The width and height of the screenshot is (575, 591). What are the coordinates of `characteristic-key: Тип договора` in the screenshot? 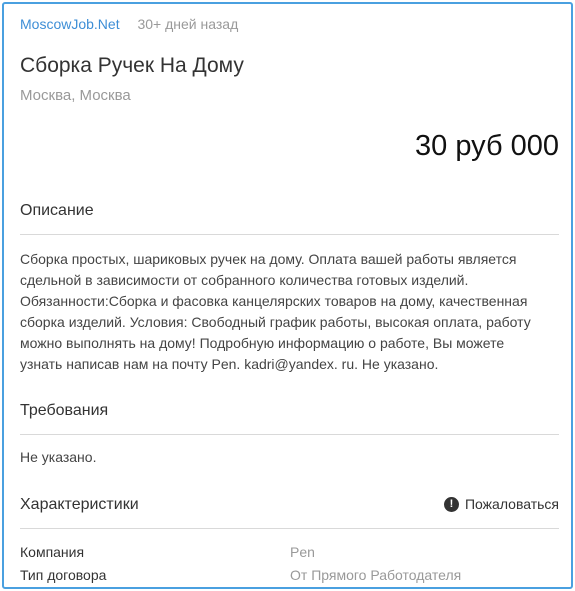 It's located at (63, 575).